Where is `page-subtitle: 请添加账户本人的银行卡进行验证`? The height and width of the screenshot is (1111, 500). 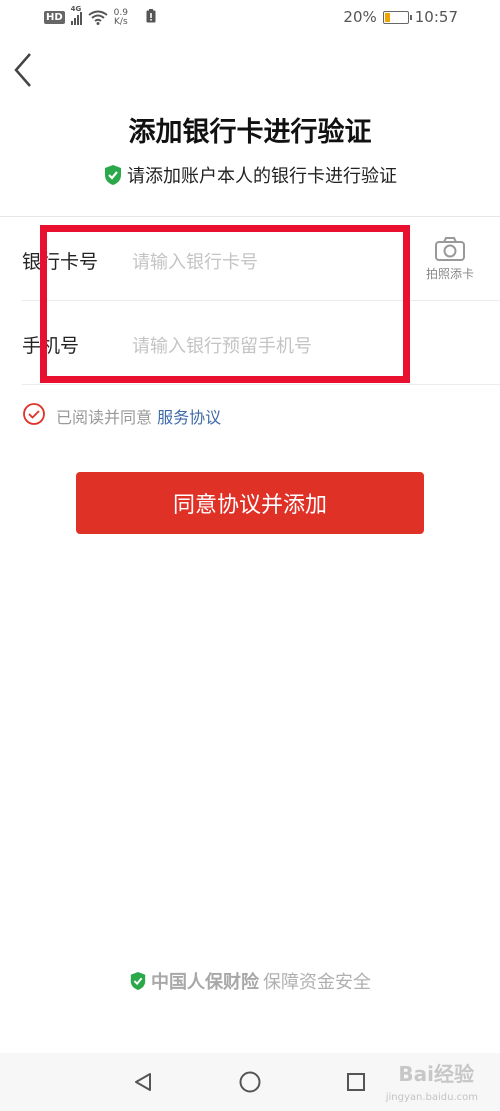 page-subtitle: 请添加账户本人的银行卡进行验证 is located at coordinates (250, 175).